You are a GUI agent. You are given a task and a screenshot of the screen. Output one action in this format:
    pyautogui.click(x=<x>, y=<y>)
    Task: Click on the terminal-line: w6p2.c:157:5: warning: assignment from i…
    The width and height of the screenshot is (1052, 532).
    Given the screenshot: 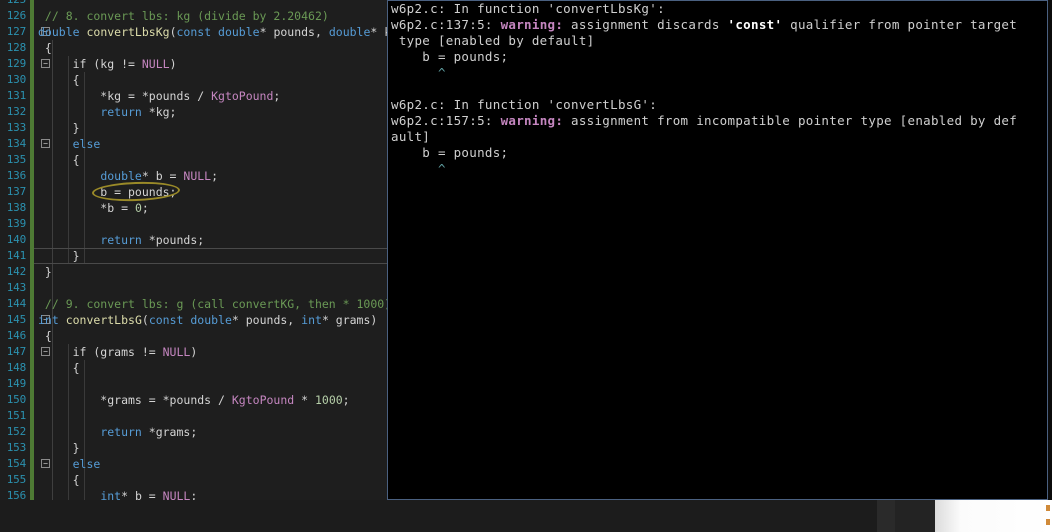 What is the action you would take?
    pyautogui.click(x=704, y=120)
    